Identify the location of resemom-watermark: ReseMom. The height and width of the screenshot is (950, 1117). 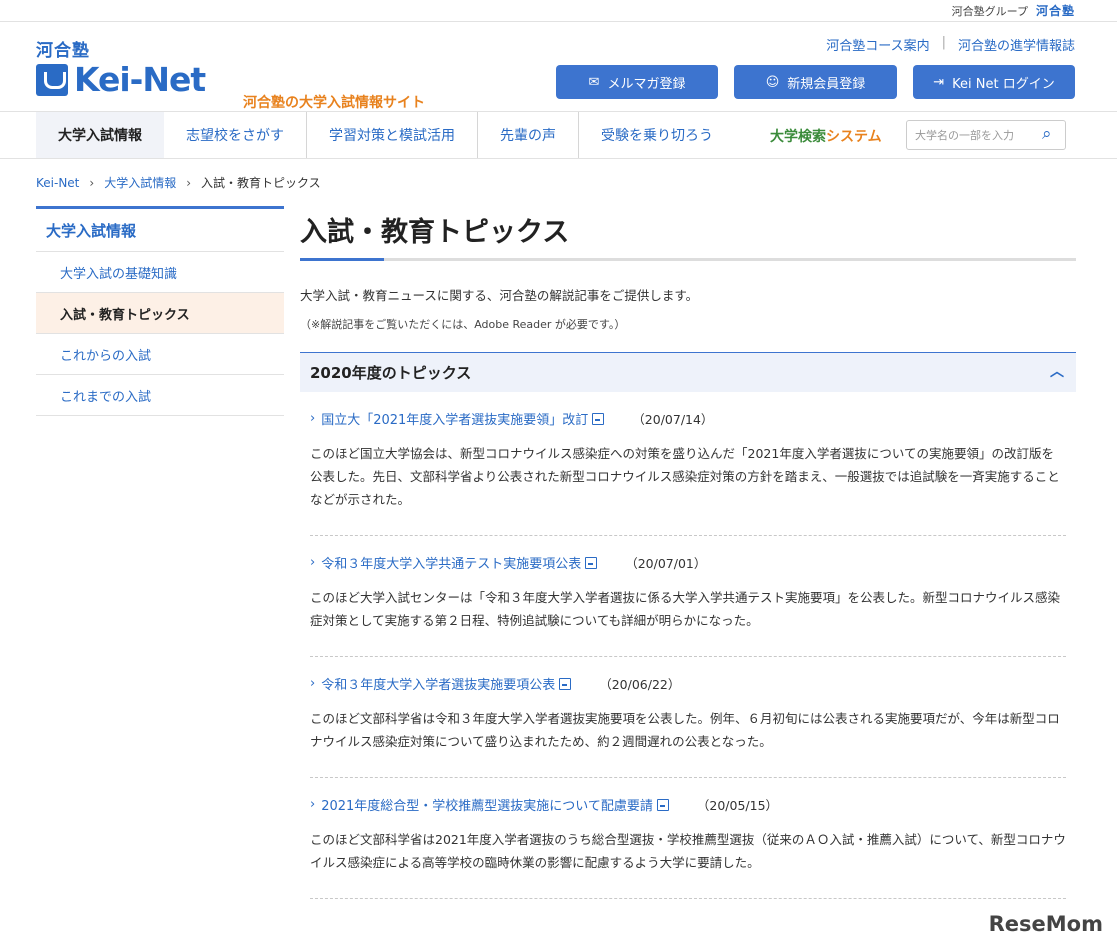
(1045, 924).